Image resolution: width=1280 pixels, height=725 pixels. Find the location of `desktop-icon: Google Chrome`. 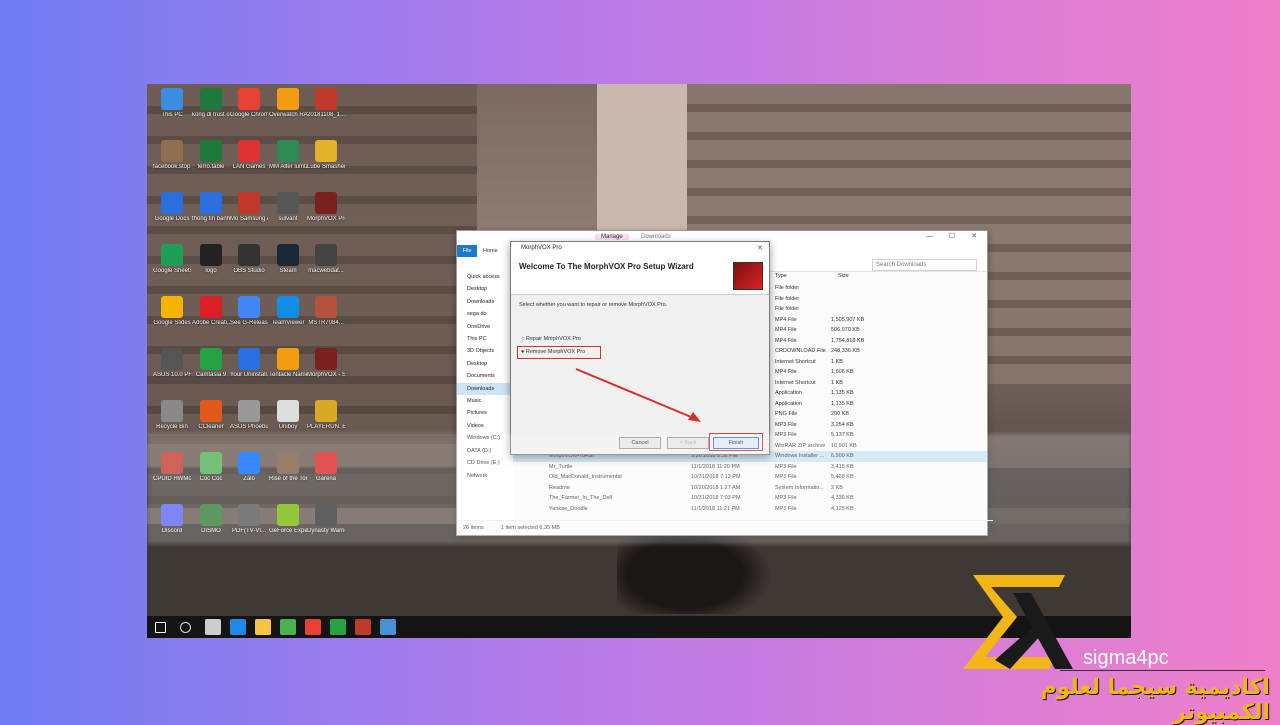

desktop-icon: Google Chrome is located at coordinates (249, 103).